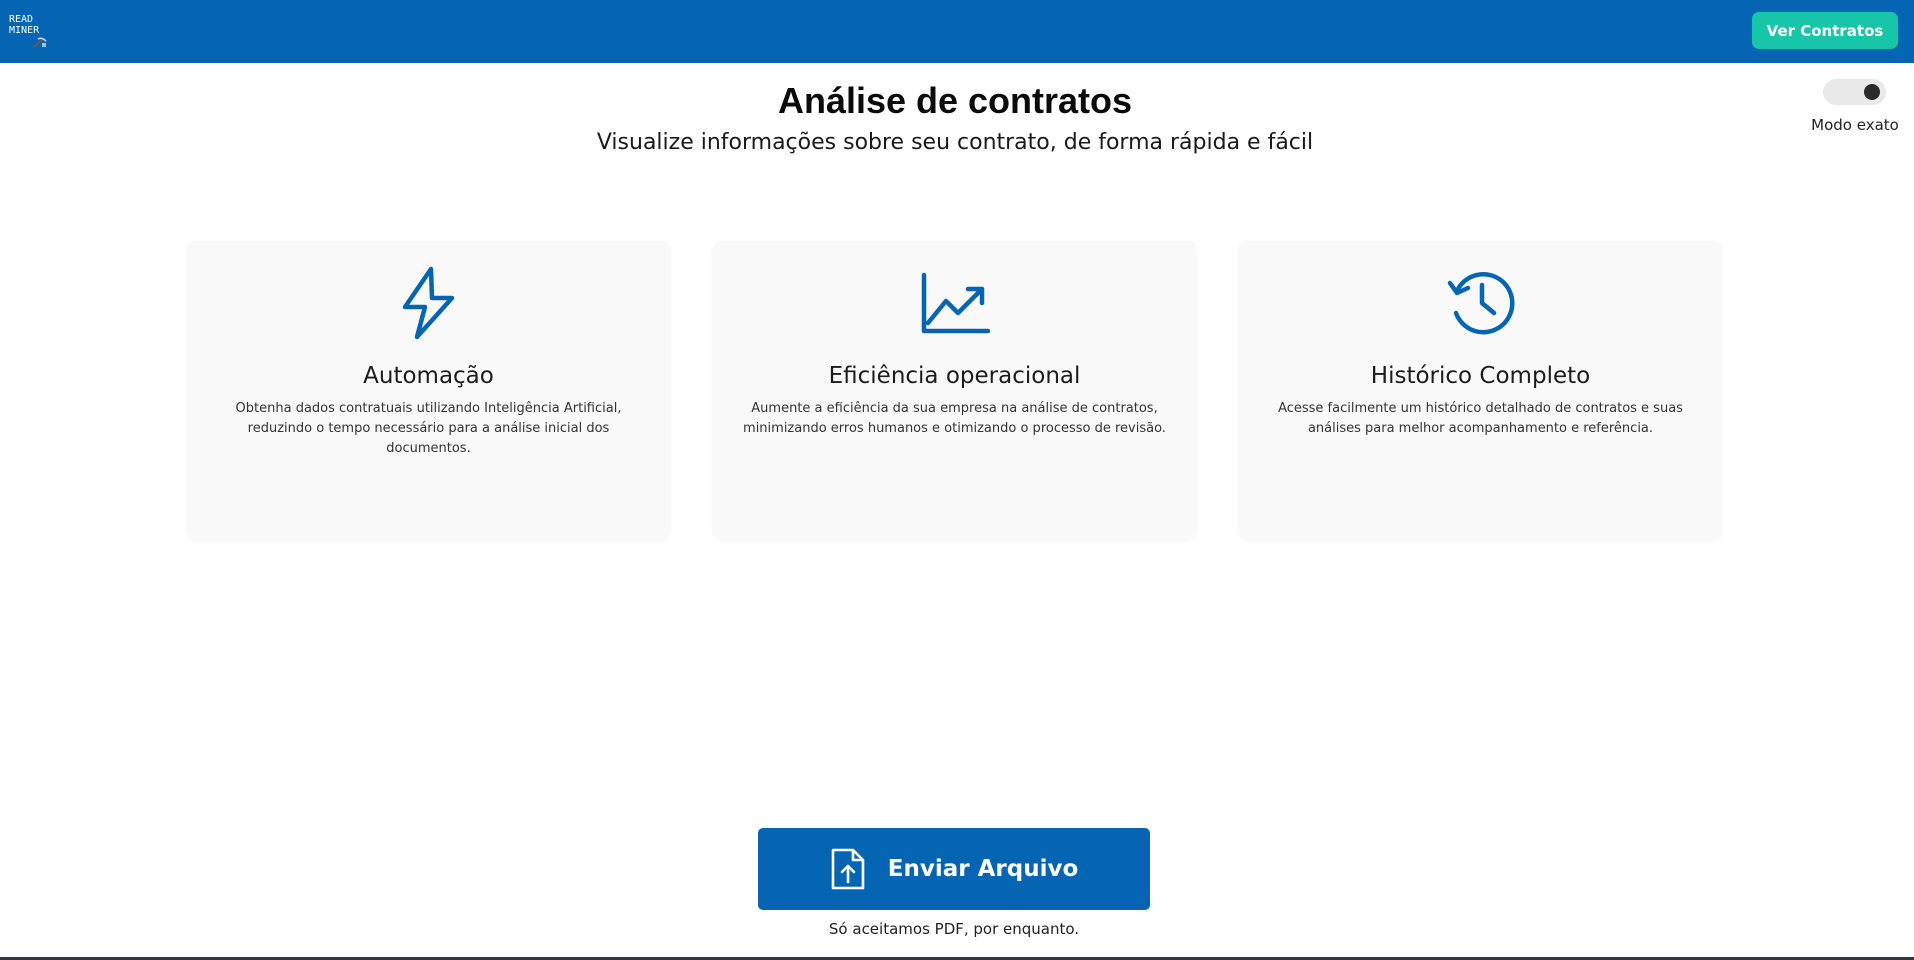 This screenshot has height=960, width=1914. What do you see at coordinates (954, 929) in the screenshot?
I see `upload-note: Só aceitamos PDF, por enquanto.` at bounding box center [954, 929].